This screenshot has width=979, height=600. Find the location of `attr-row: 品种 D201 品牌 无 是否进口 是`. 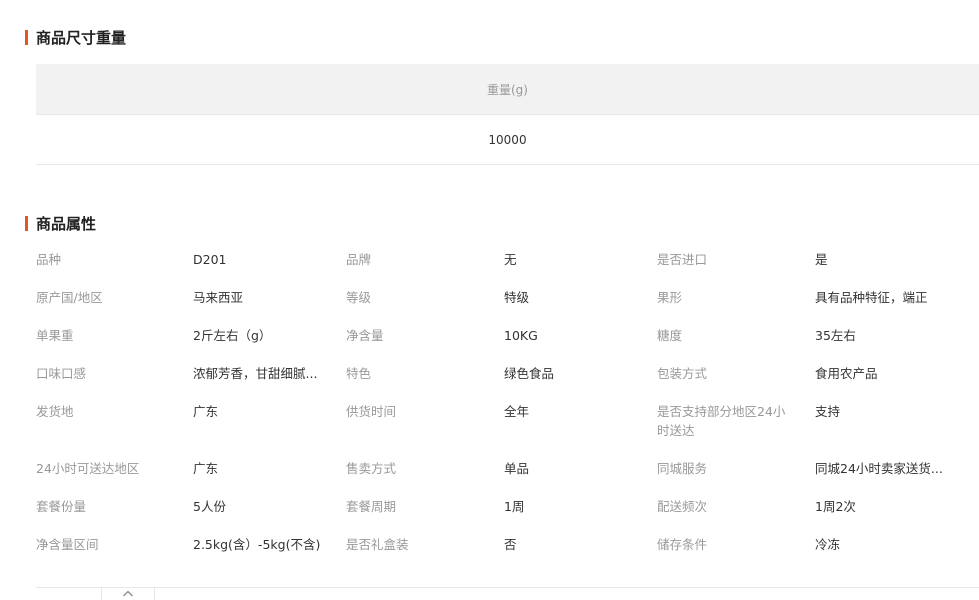

attr-row: 品种 D201 品牌 无 是否进口 是 is located at coordinates (507, 259).